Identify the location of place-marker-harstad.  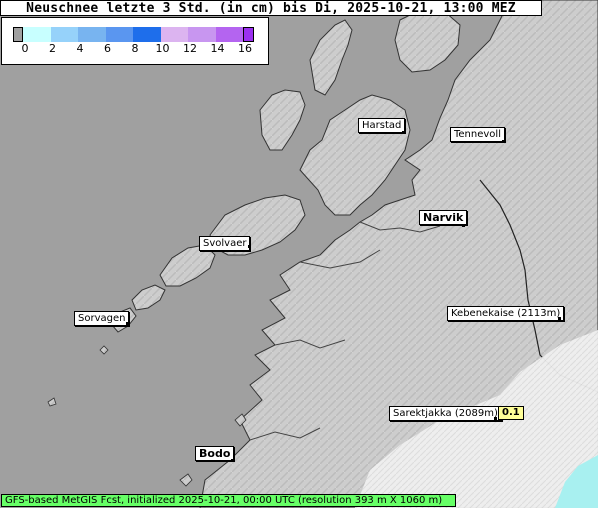
(403, 132).